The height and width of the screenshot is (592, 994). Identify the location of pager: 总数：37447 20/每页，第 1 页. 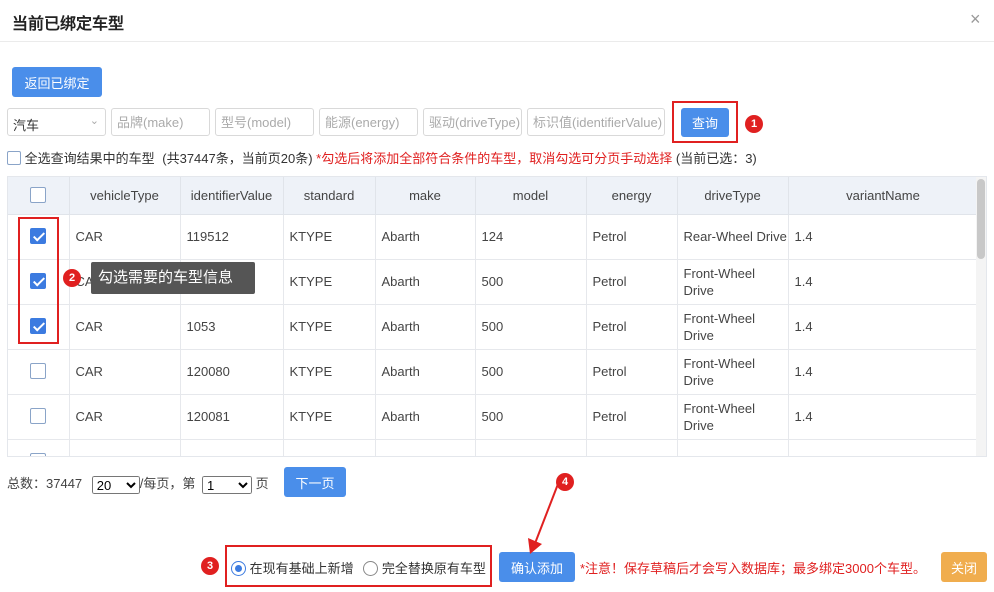
(138, 483).